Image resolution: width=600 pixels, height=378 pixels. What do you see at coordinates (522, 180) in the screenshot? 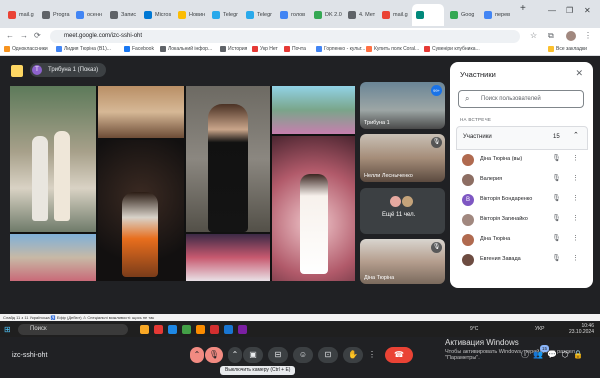
I see `participant-row: Валерия 🎙 ⋮` at bounding box center [522, 180].